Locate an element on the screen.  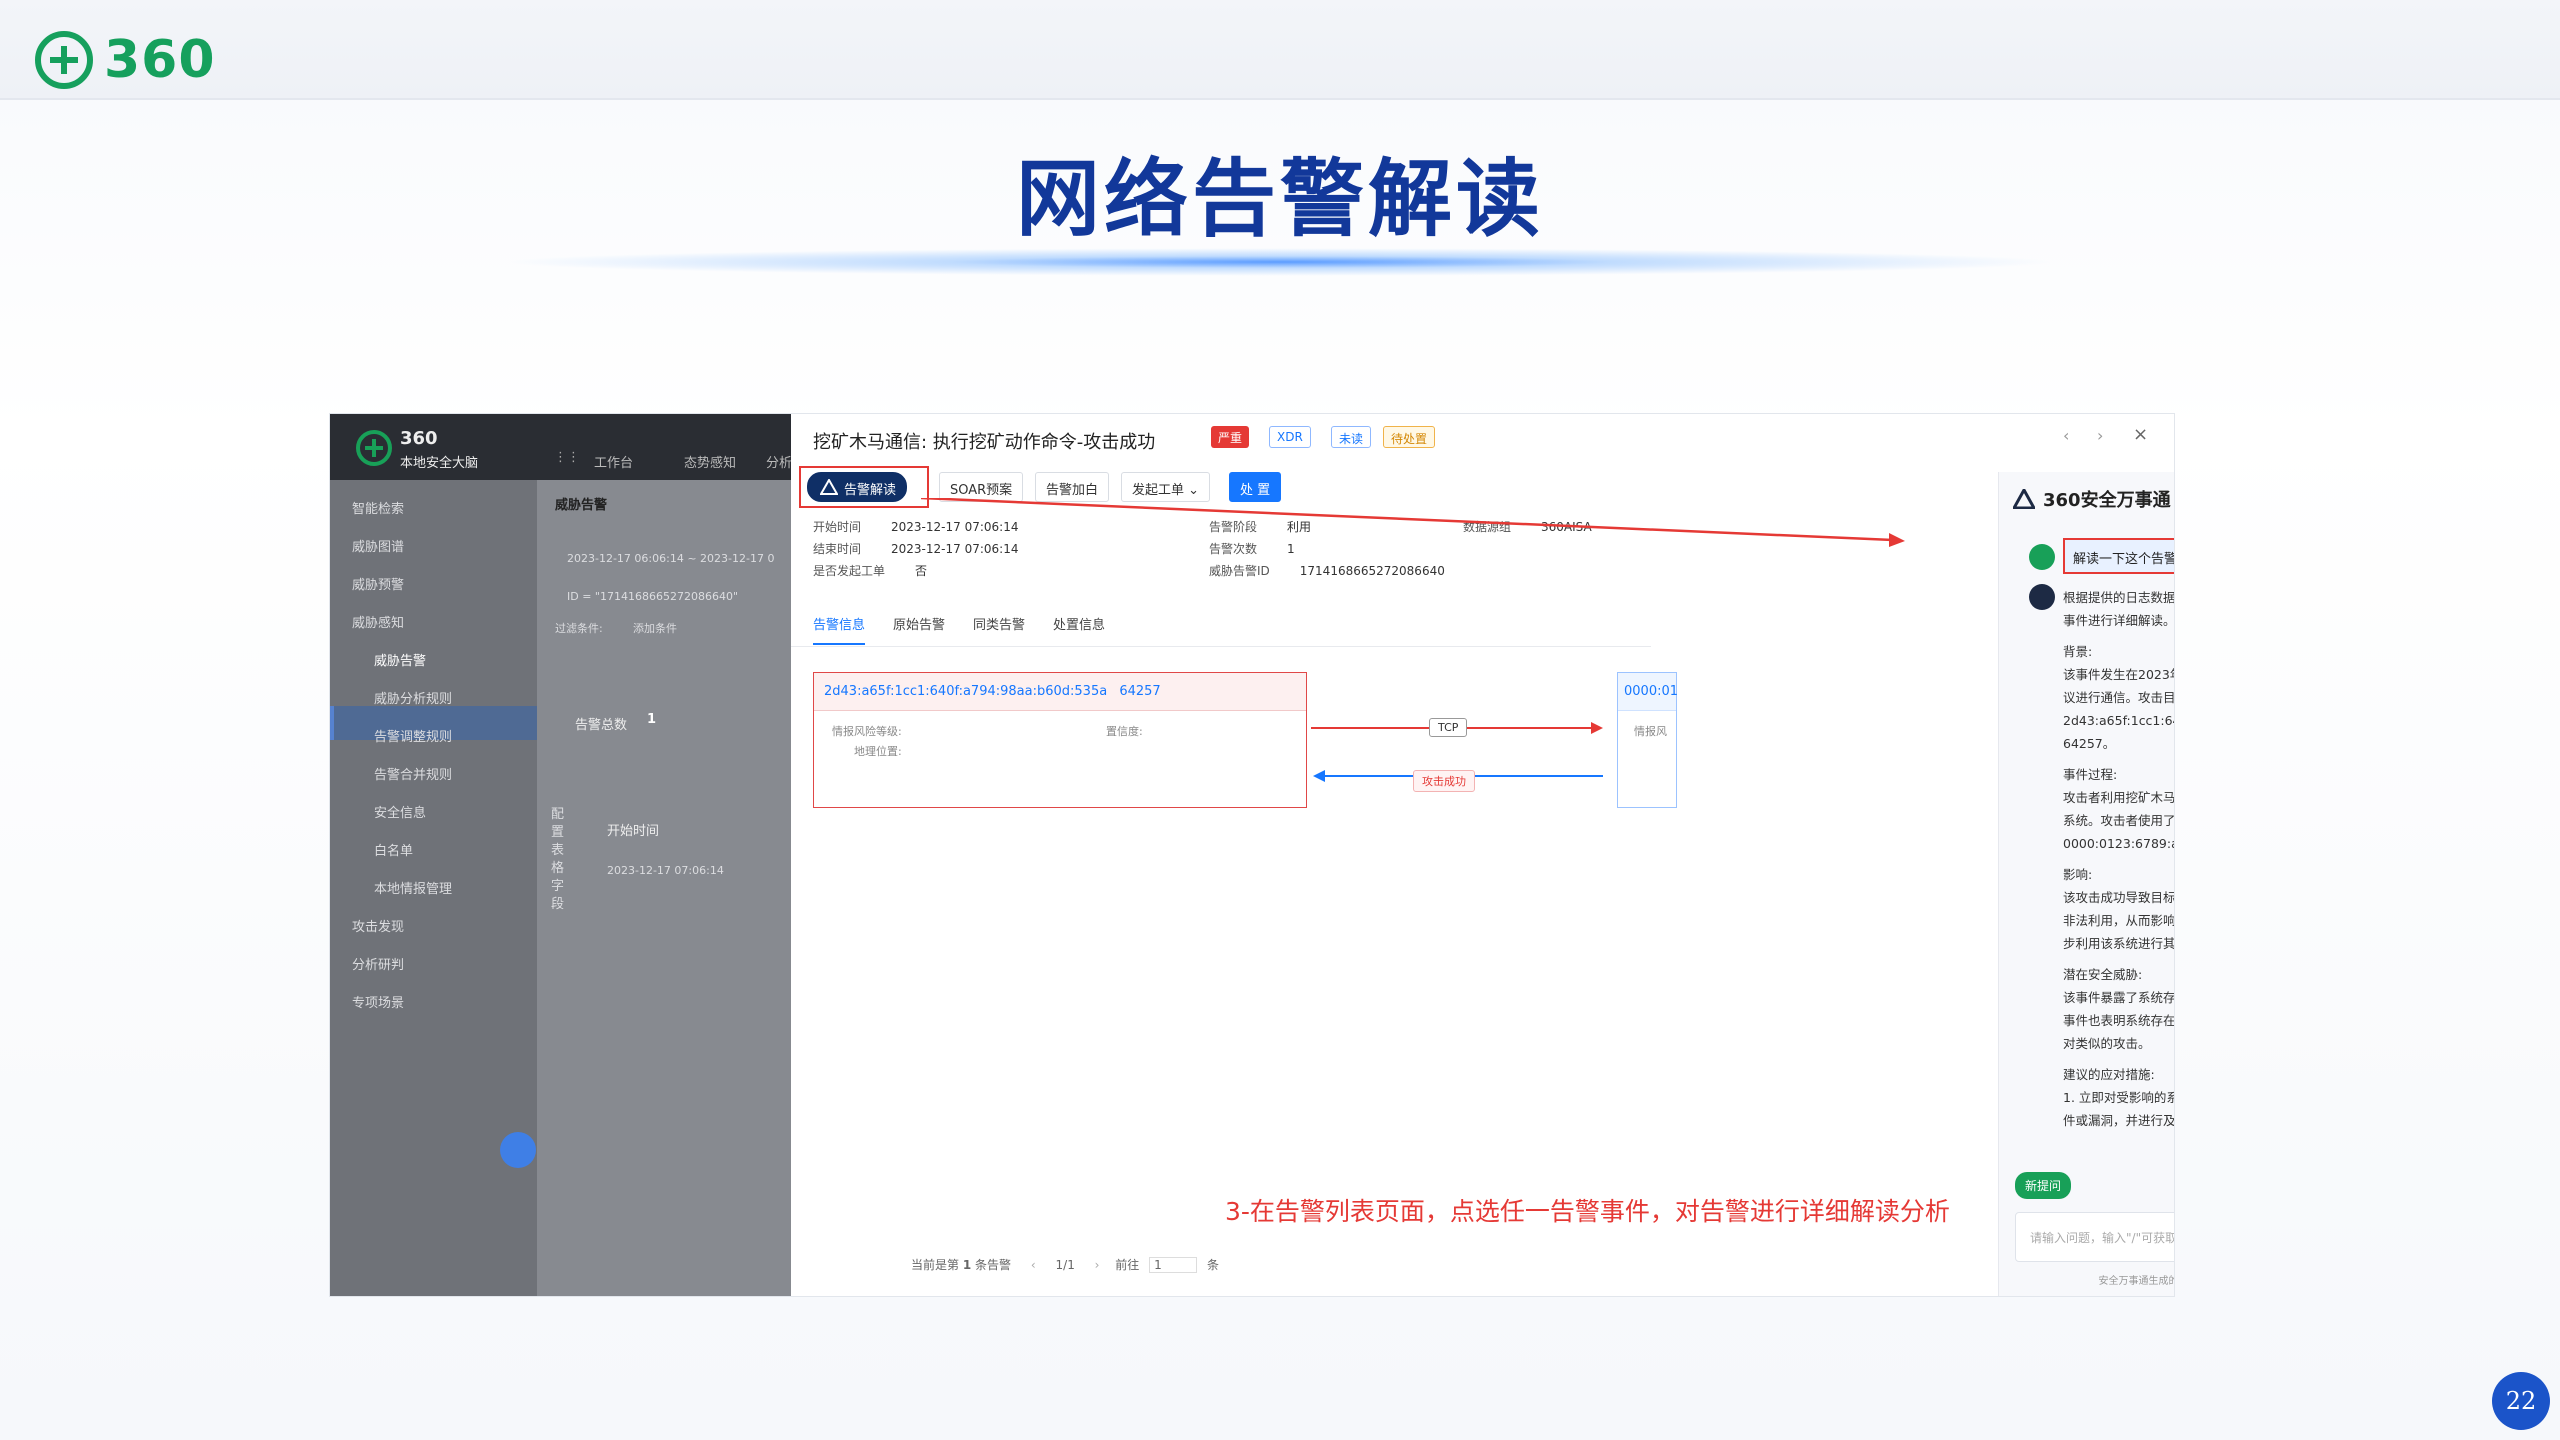
new-question-button: 新提问 is located at coordinates (2043, 1185).